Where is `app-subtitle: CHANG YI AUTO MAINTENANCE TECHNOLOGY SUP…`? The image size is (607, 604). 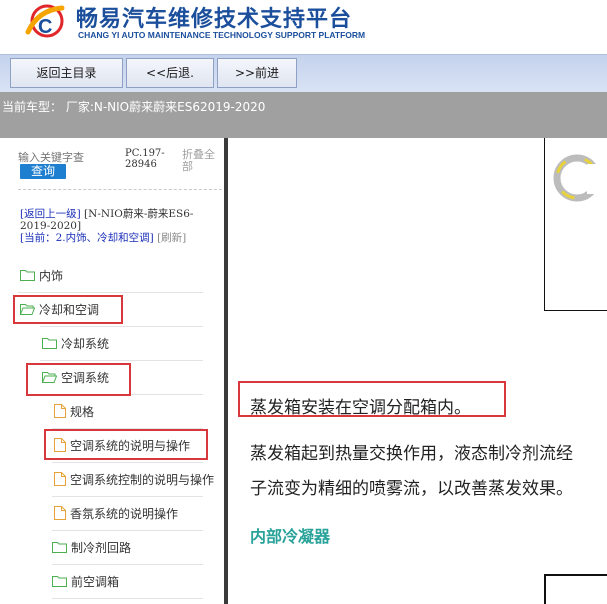
app-subtitle: CHANG YI AUTO MAINTENANCE TECHNOLOGY SUP… is located at coordinates (222, 35).